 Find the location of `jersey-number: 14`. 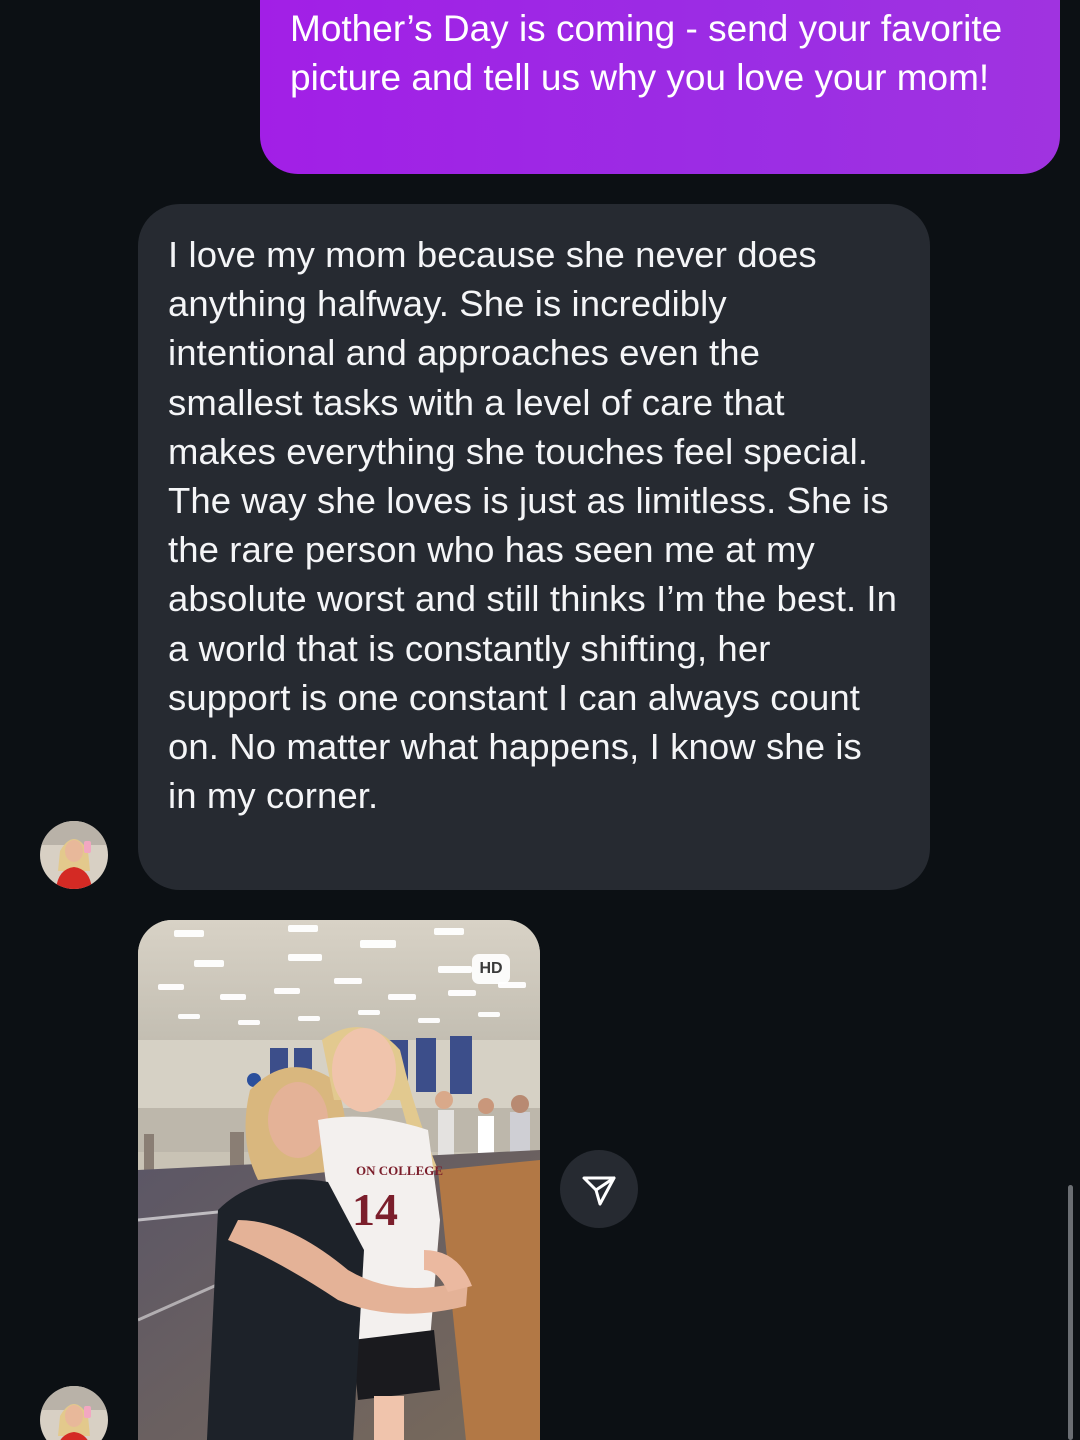

jersey-number: 14 is located at coordinates (375, 1209).